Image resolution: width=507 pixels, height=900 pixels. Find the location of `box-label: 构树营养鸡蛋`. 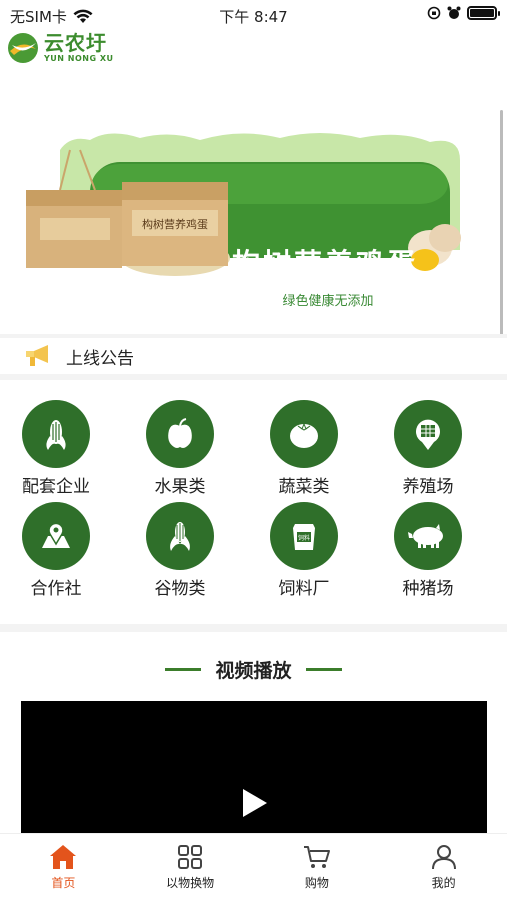

box-label: 构树营养鸡蛋 is located at coordinates (175, 224).